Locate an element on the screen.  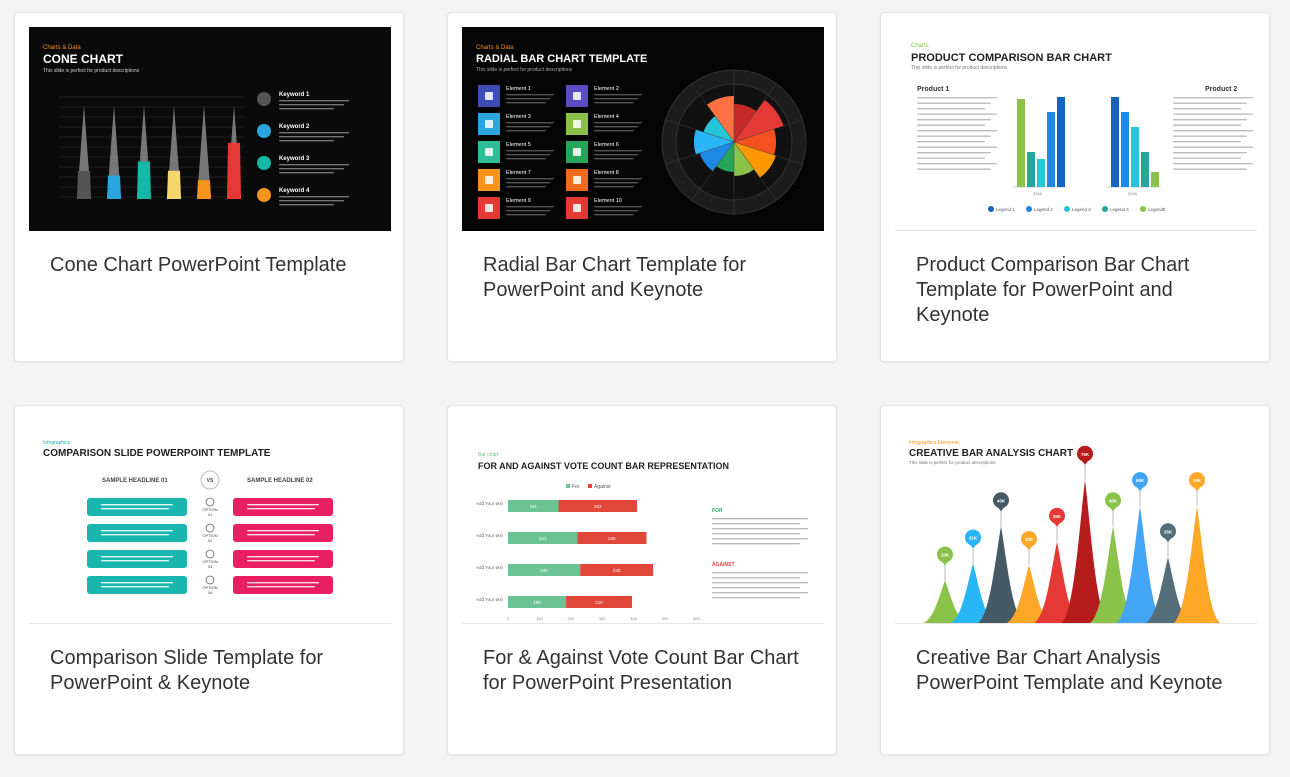
row-label: Add Your text is located at coordinates (490, 535).